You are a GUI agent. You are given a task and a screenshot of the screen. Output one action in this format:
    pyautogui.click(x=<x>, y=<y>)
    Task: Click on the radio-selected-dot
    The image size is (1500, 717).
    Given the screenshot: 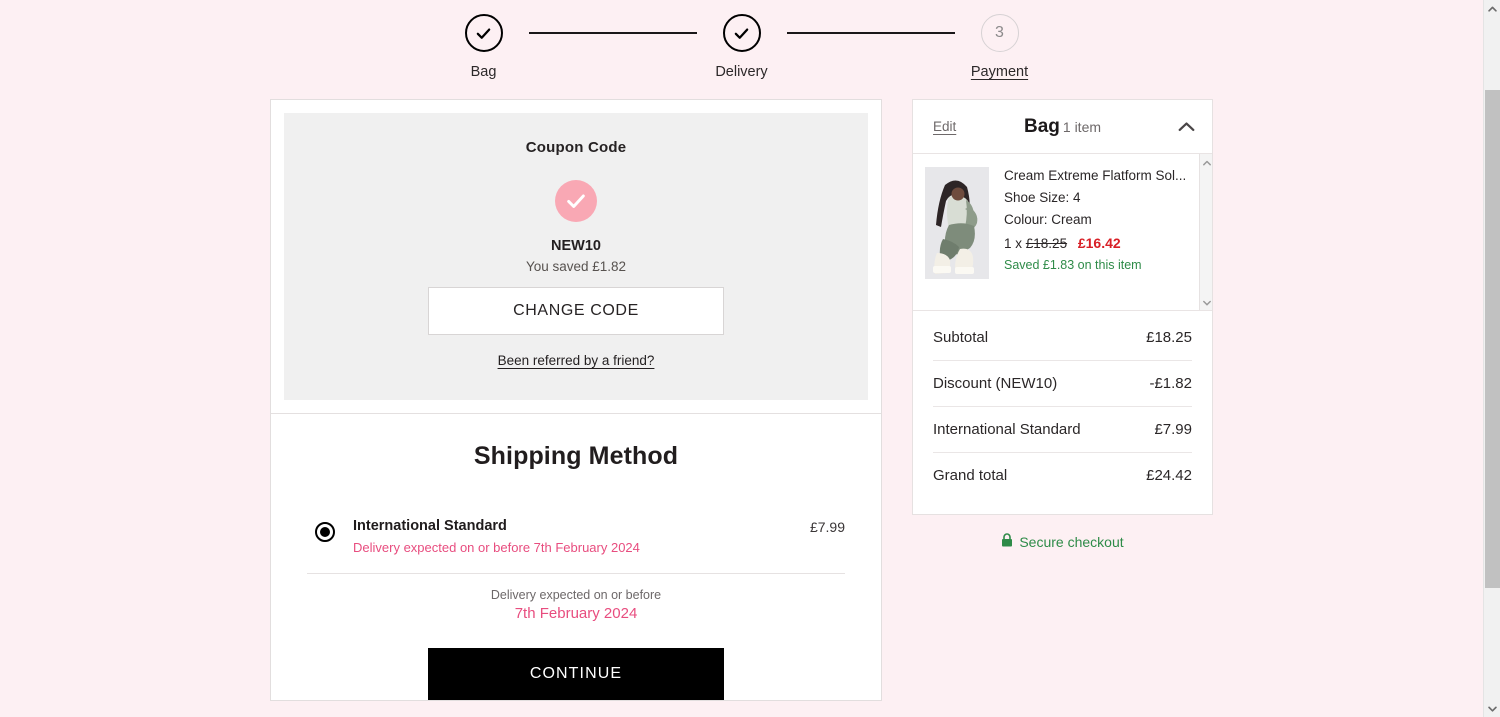 What is the action you would take?
    pyautogui.click(x=325, y=532)
    